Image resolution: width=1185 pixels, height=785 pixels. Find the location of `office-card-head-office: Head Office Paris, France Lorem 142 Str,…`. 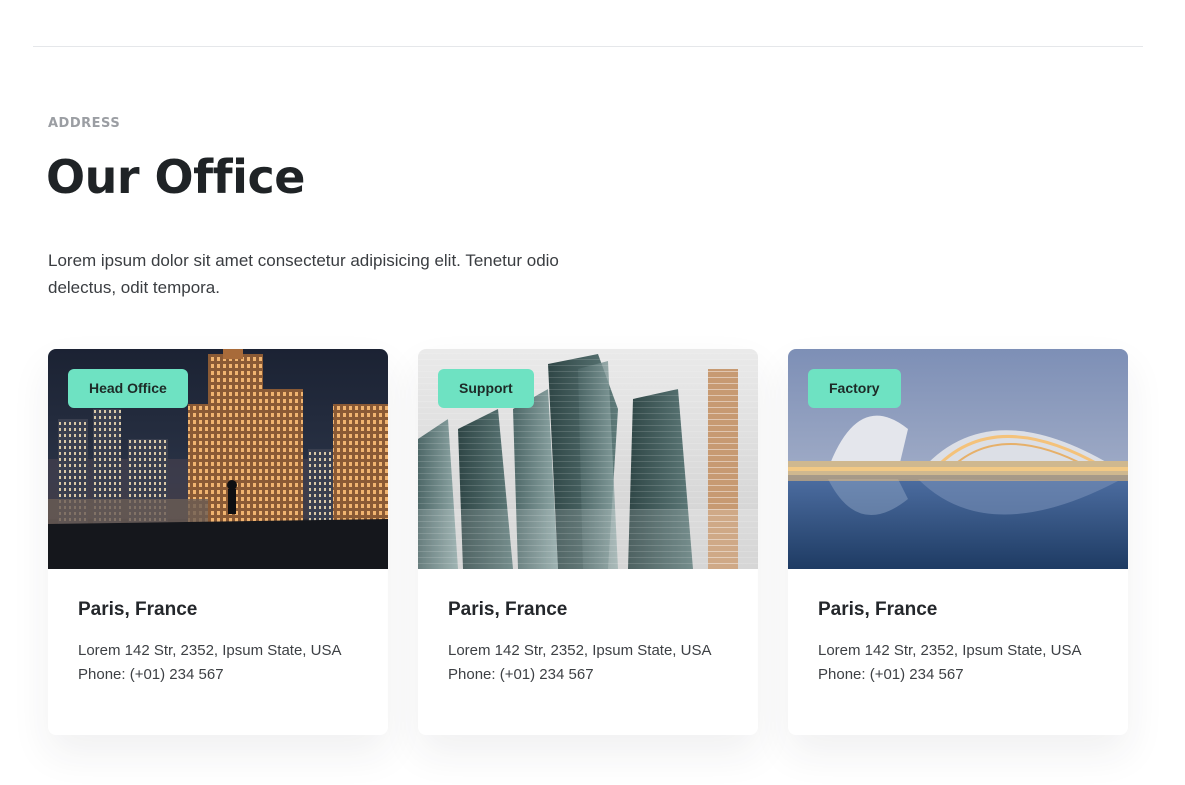

office-card-head-office: Head Office Paris, France Lorem 142 Str,… is located at coordinates (218, 542).